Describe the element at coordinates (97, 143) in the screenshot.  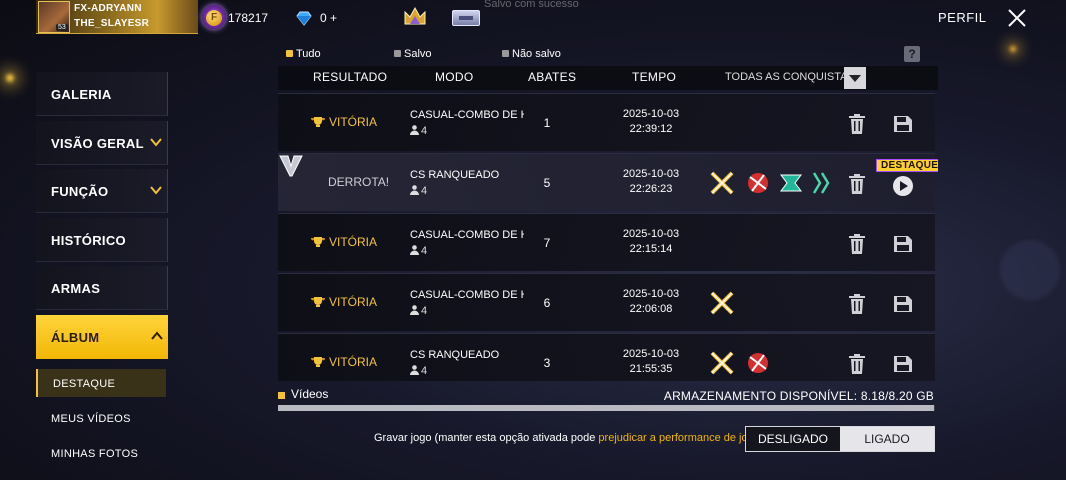
I see `sidebar-item-label: VISÃO GERAL` at that location.